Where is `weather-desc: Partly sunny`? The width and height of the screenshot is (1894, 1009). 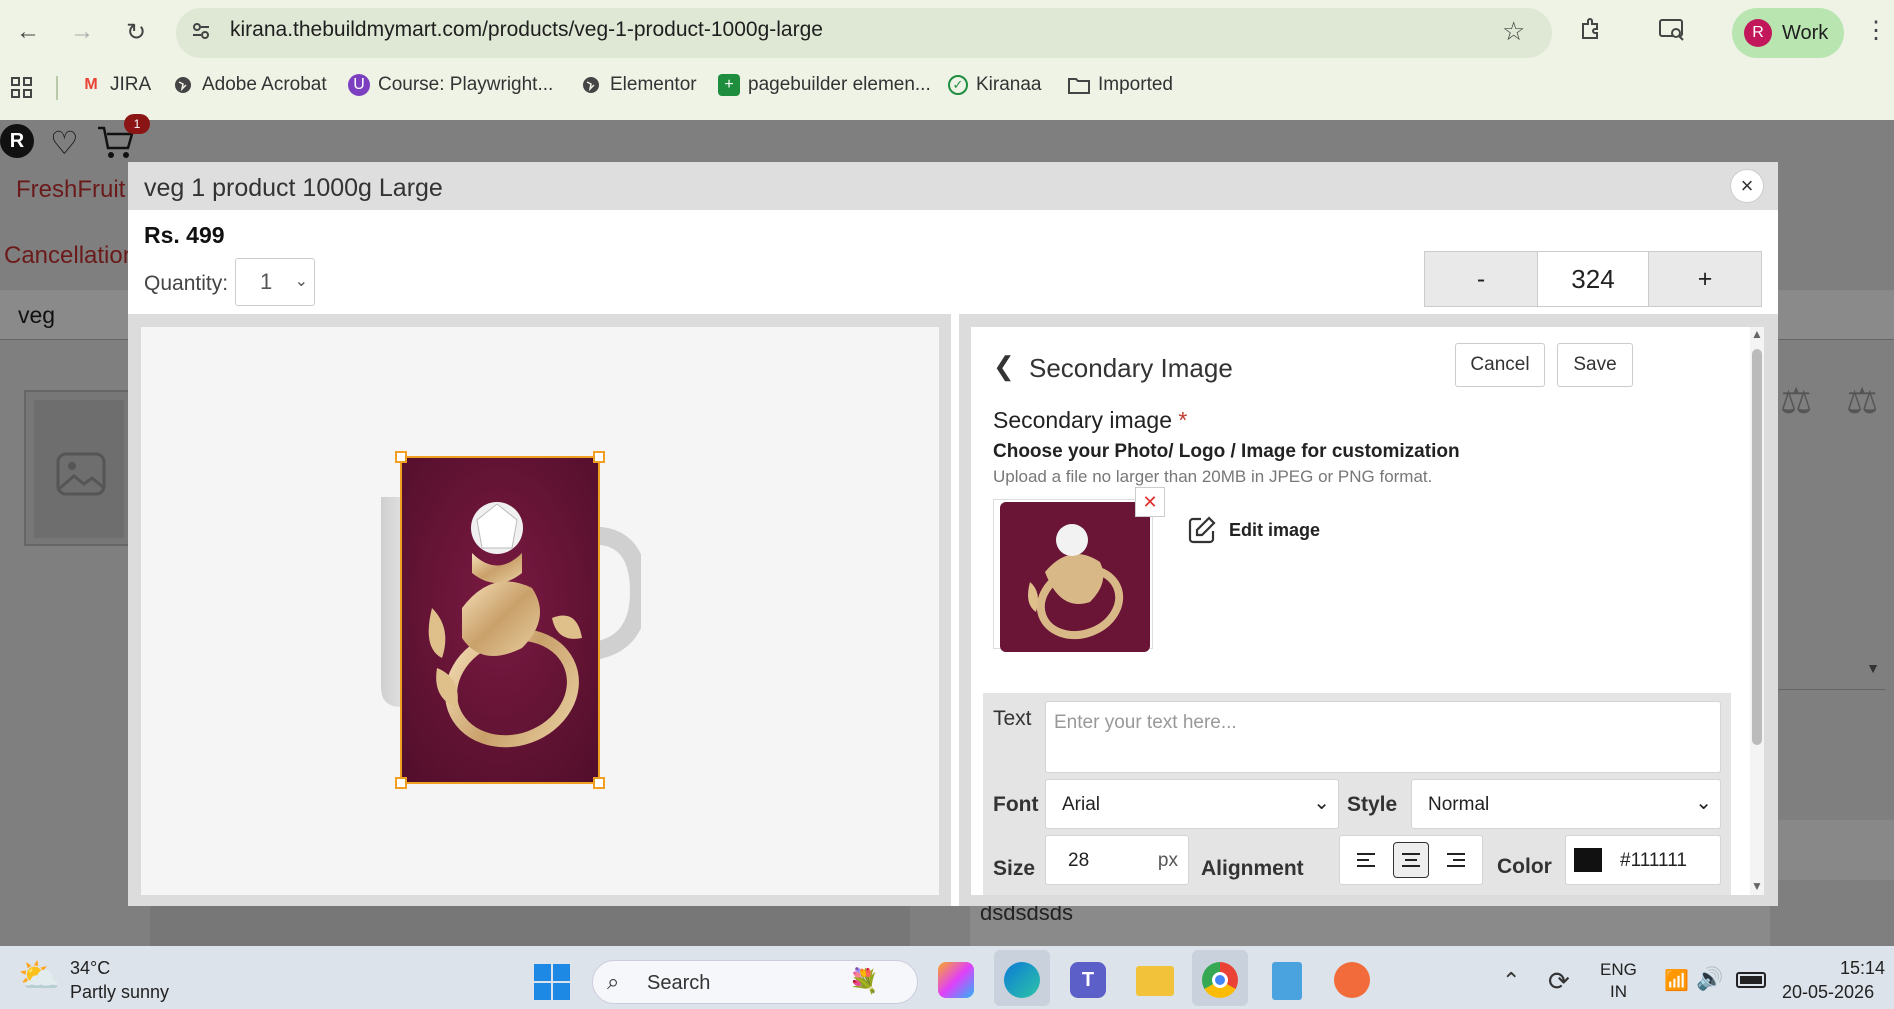
weather-desc: Partly sunny is located at coordinates (119, 992).